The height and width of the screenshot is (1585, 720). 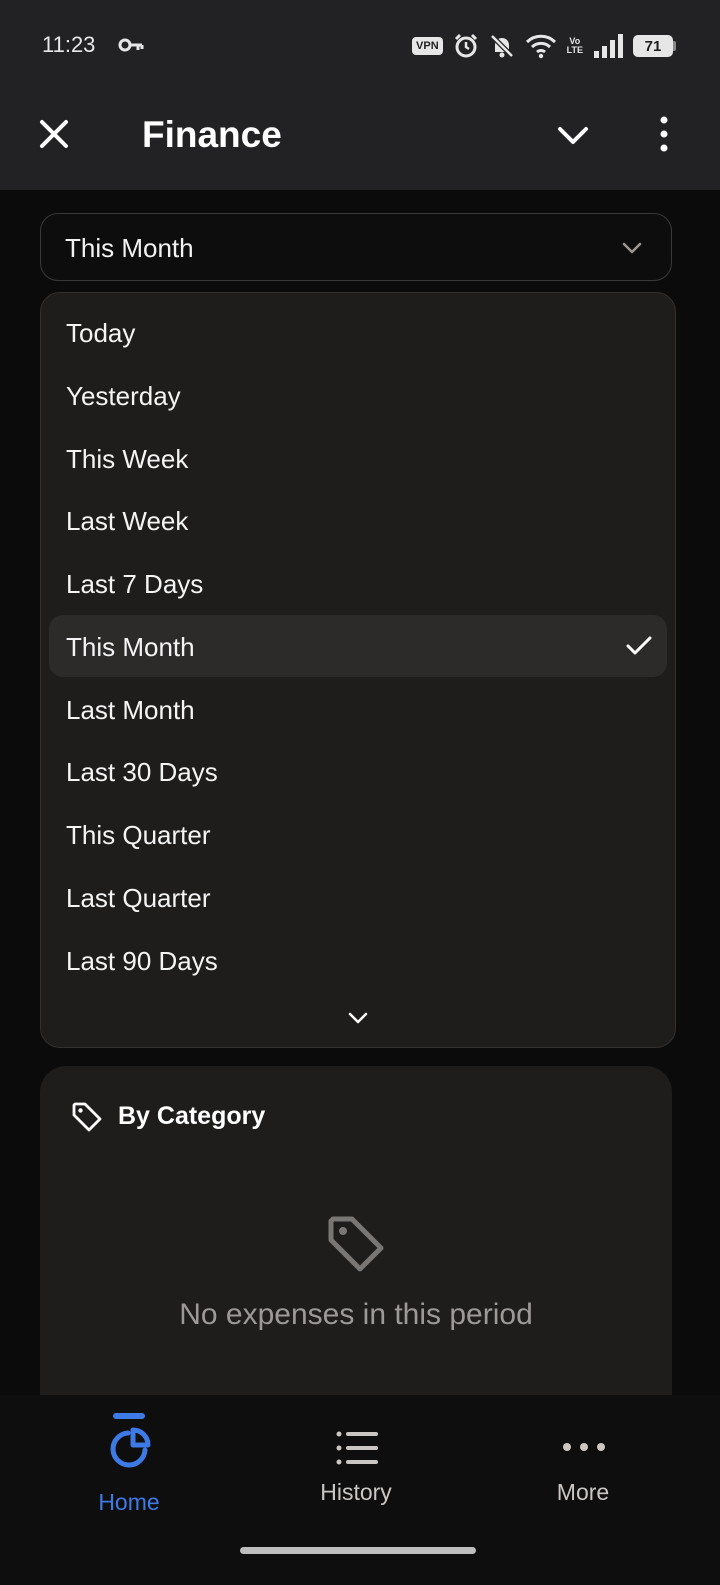 I want to click on option-this-week: This Week, so click(x=358, y=458).